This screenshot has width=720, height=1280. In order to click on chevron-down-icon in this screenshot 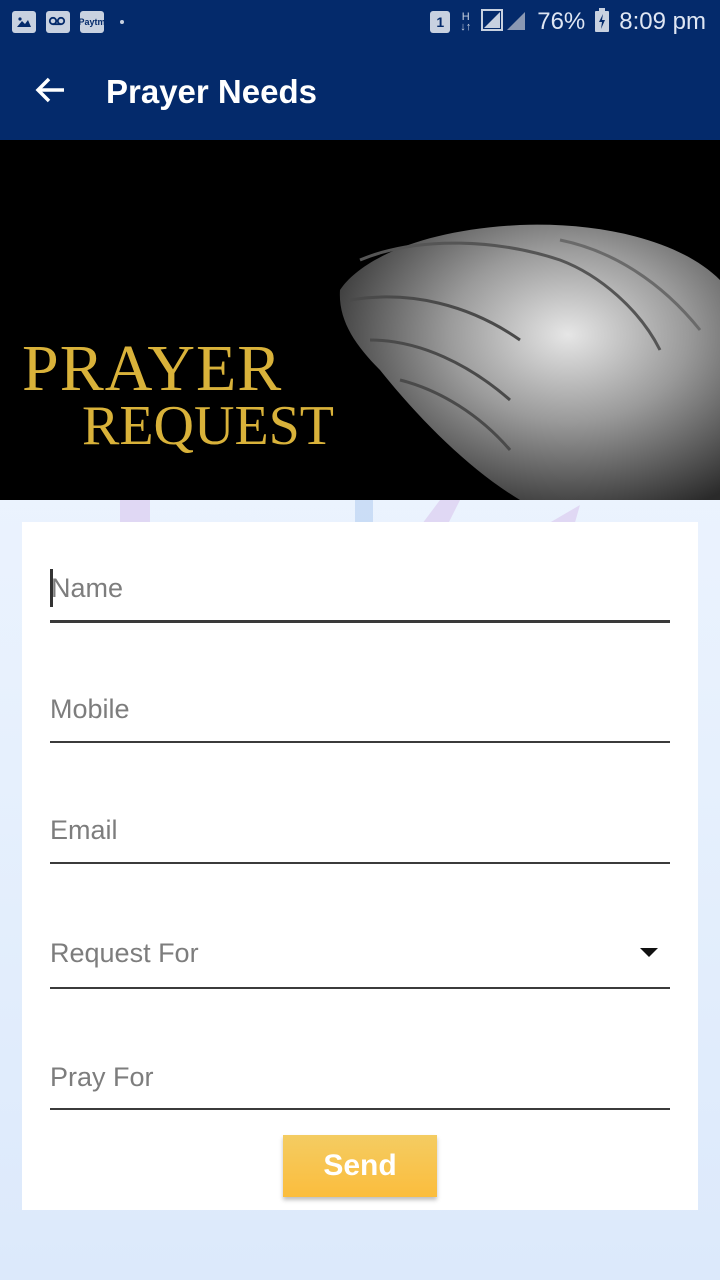, I will do `click(649, 952)`.